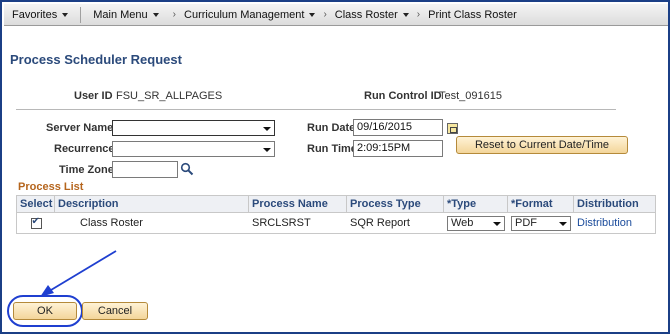 The height and width of the screenshot is (334, 670). I want to click on server-name-select, so click(193, 128).